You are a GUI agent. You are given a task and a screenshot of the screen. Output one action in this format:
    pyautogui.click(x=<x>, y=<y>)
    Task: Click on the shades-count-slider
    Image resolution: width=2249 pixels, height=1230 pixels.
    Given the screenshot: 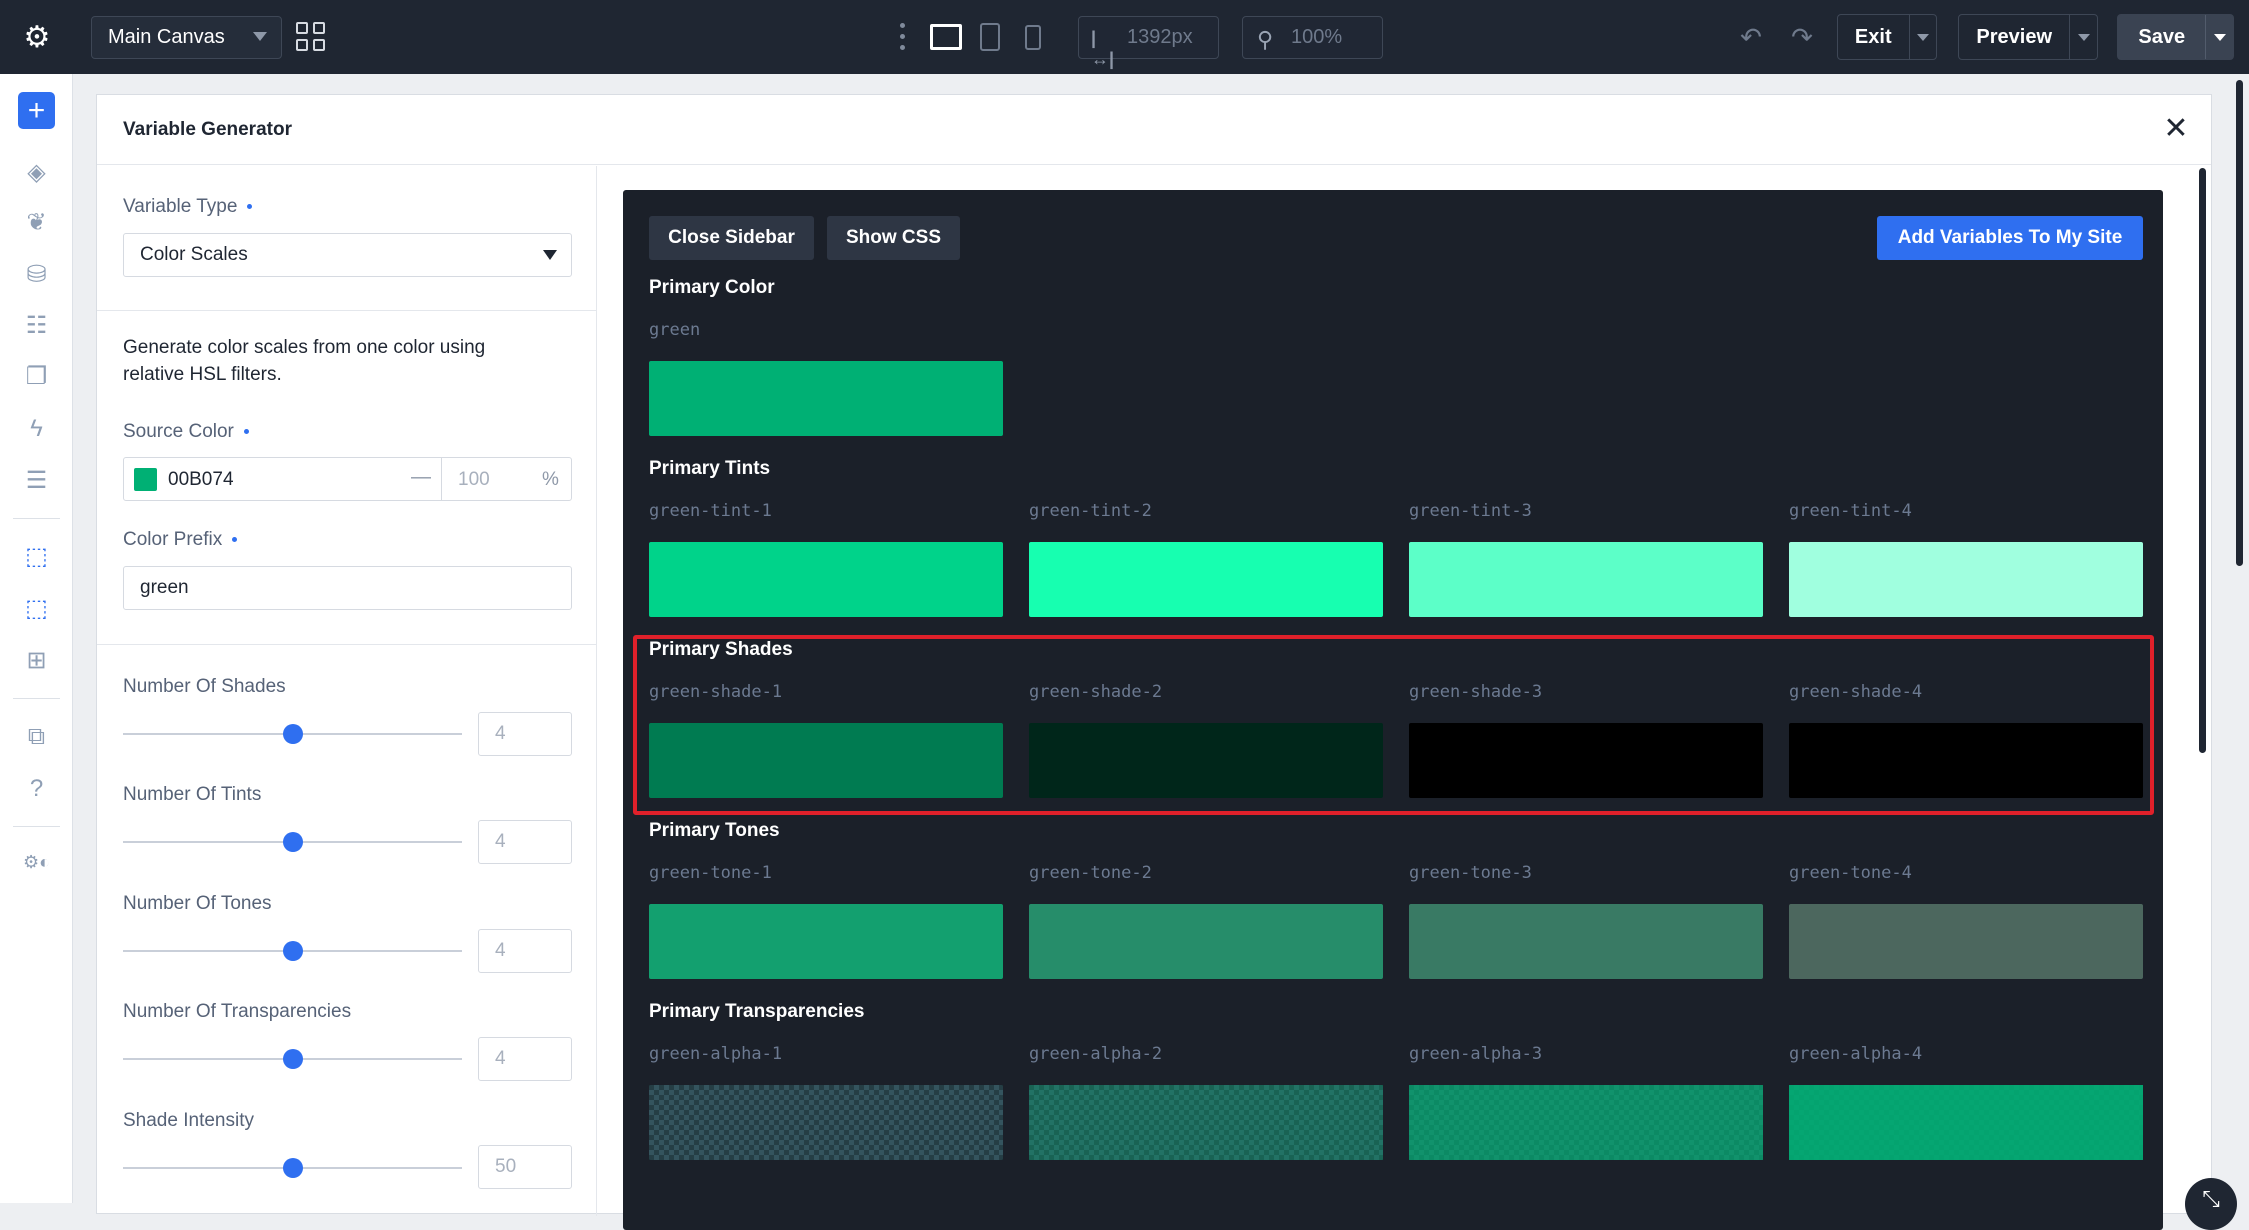 What is the action you would take?
    pyautogui.click(x=292, y=734)
    